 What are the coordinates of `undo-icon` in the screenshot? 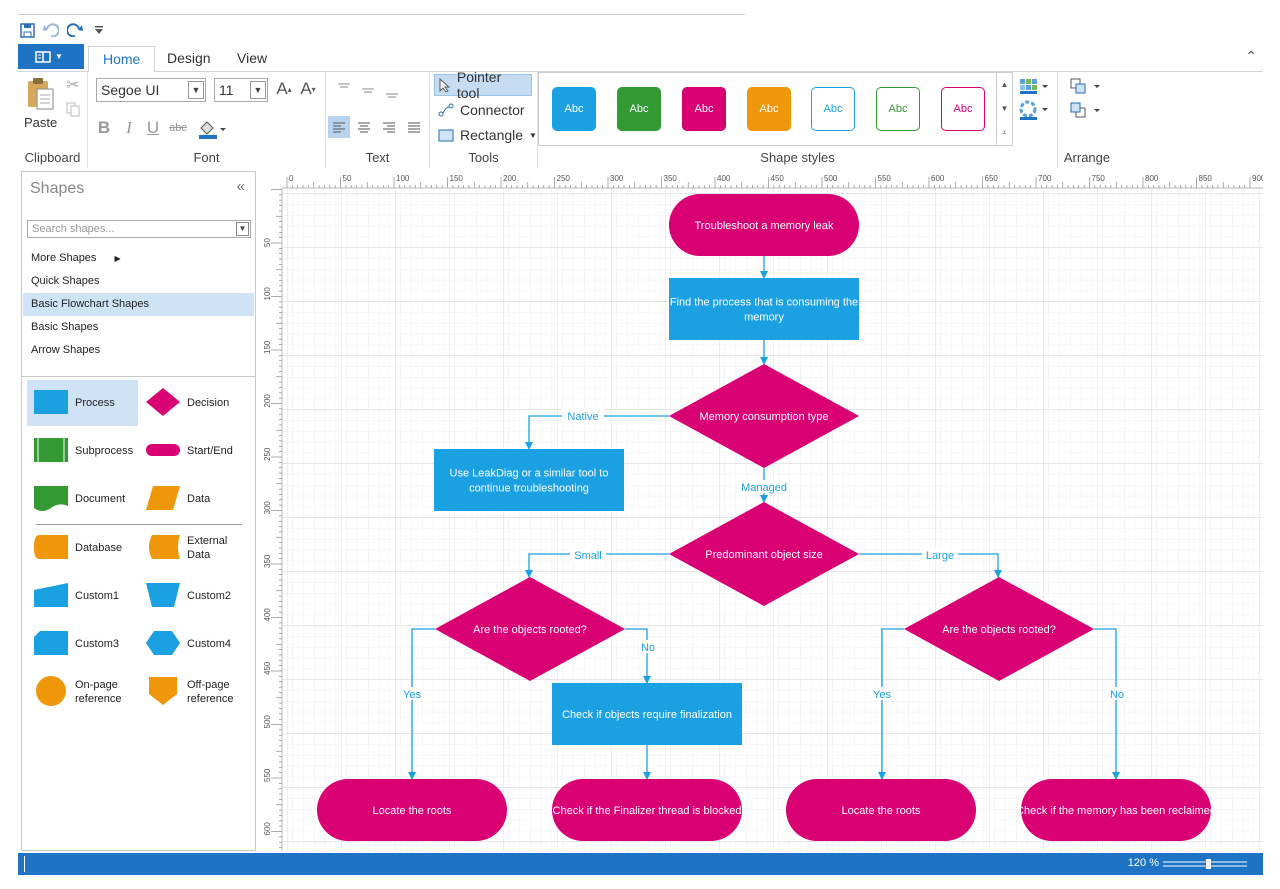 It's located at (51, 30).